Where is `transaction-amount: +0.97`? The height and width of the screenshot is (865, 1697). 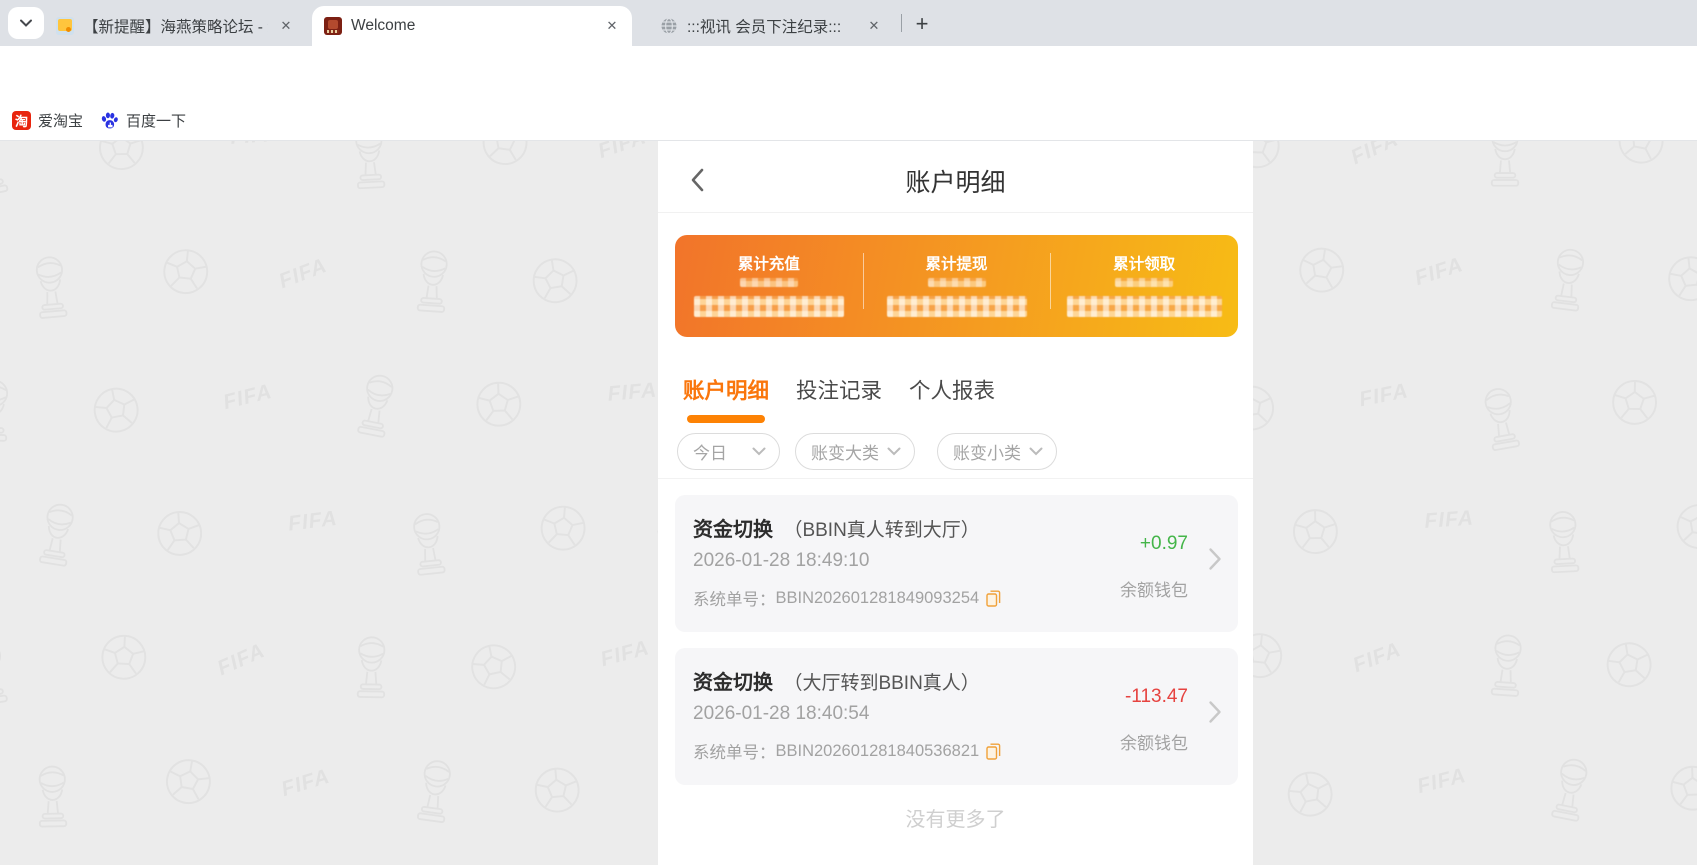 transaction-amount: +0.97 is located at coordinates (1163, 543).